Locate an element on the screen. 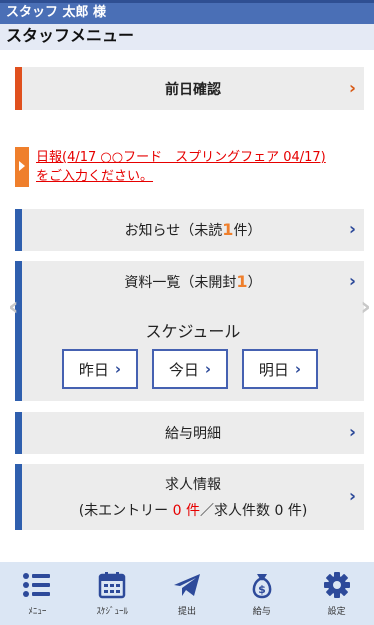 This screenshot has width=374, height=625. documents-button: 資料一覧（未開封1） › is located at coordinates (189, 282).